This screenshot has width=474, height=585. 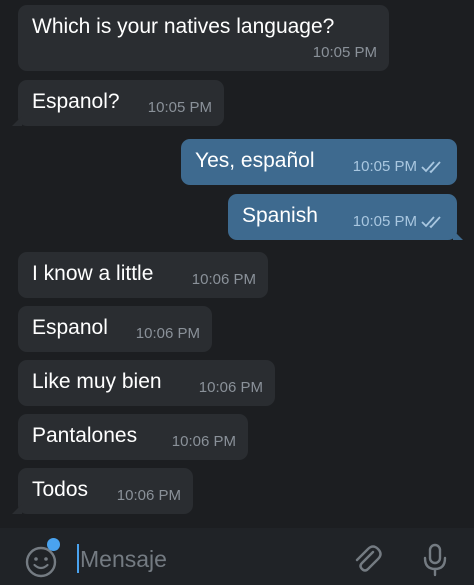 What do you see at coordinates (53, 544) in the screenshot?
I see `notification-dot` at bounding box center [53, 544].